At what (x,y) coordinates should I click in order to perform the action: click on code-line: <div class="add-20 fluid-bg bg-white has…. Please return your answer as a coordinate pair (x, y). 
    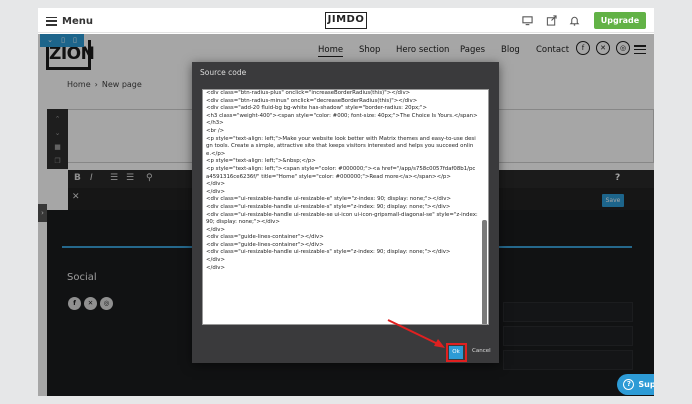
    Looking at the image, I should click on (316, 108).